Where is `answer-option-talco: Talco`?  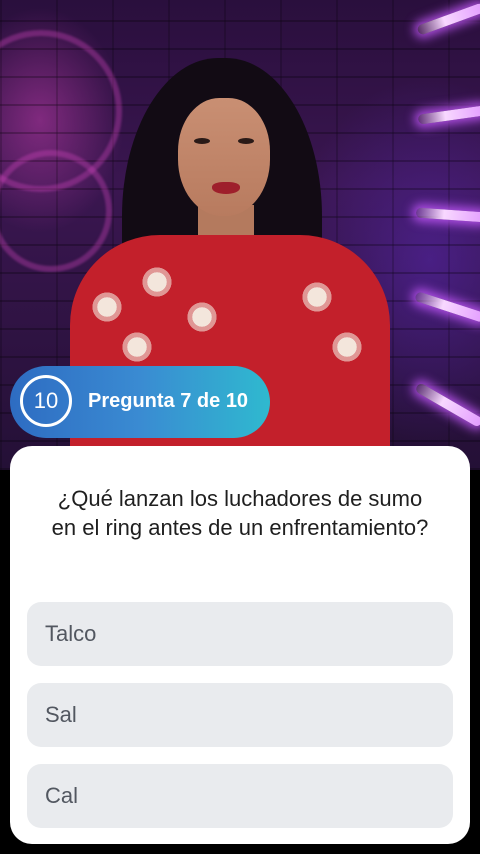
answer-option-talco: Talco is located at coordinates (240, 634).